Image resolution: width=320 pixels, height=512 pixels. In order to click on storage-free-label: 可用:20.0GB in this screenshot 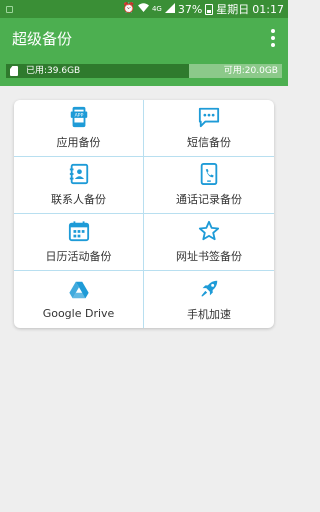, I will do `click(250, 71)`.